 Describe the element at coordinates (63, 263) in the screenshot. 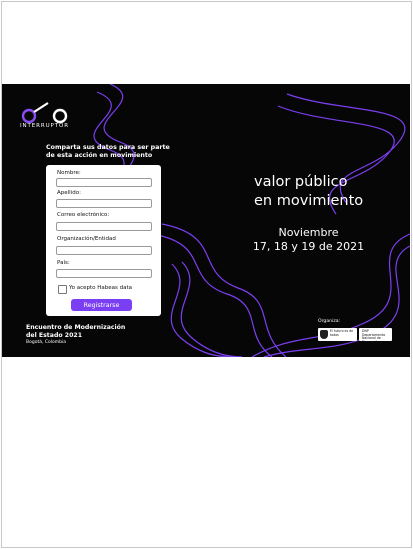

I see `country-label: País:` at that location.